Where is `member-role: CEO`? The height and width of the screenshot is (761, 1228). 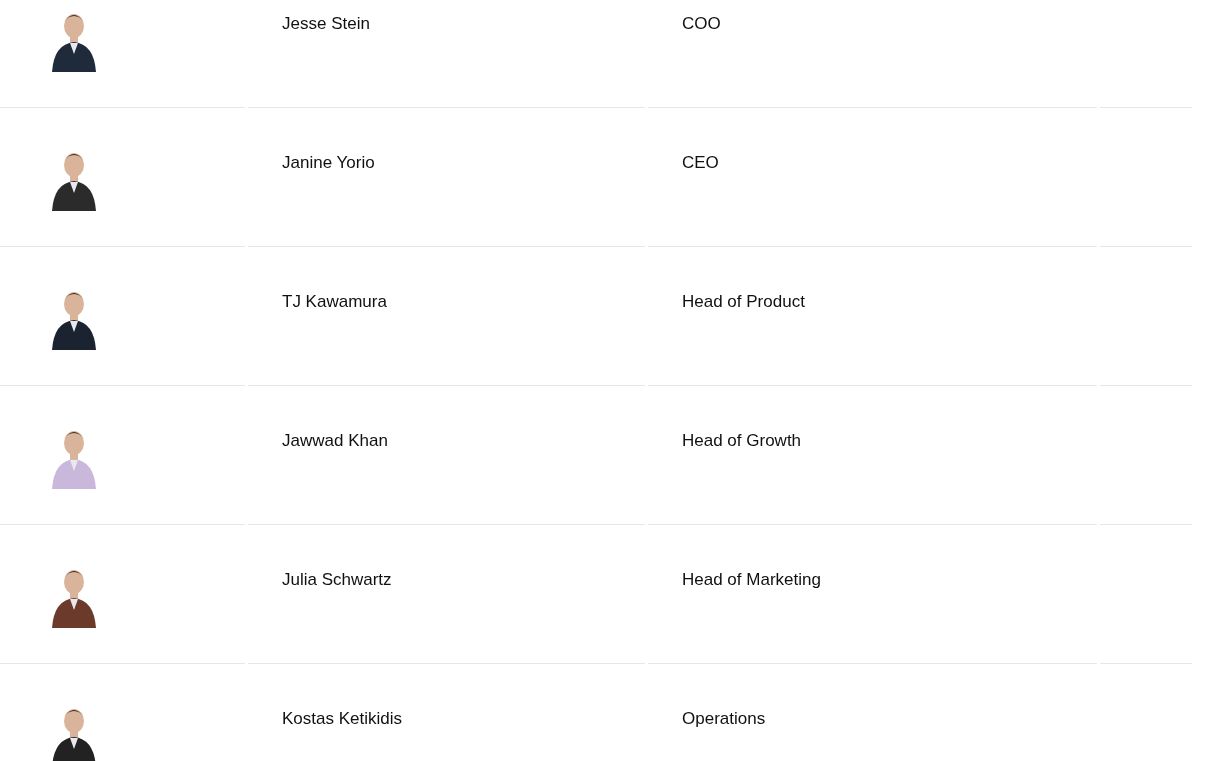 member-role: CEO is located at coordinates (700, 163).